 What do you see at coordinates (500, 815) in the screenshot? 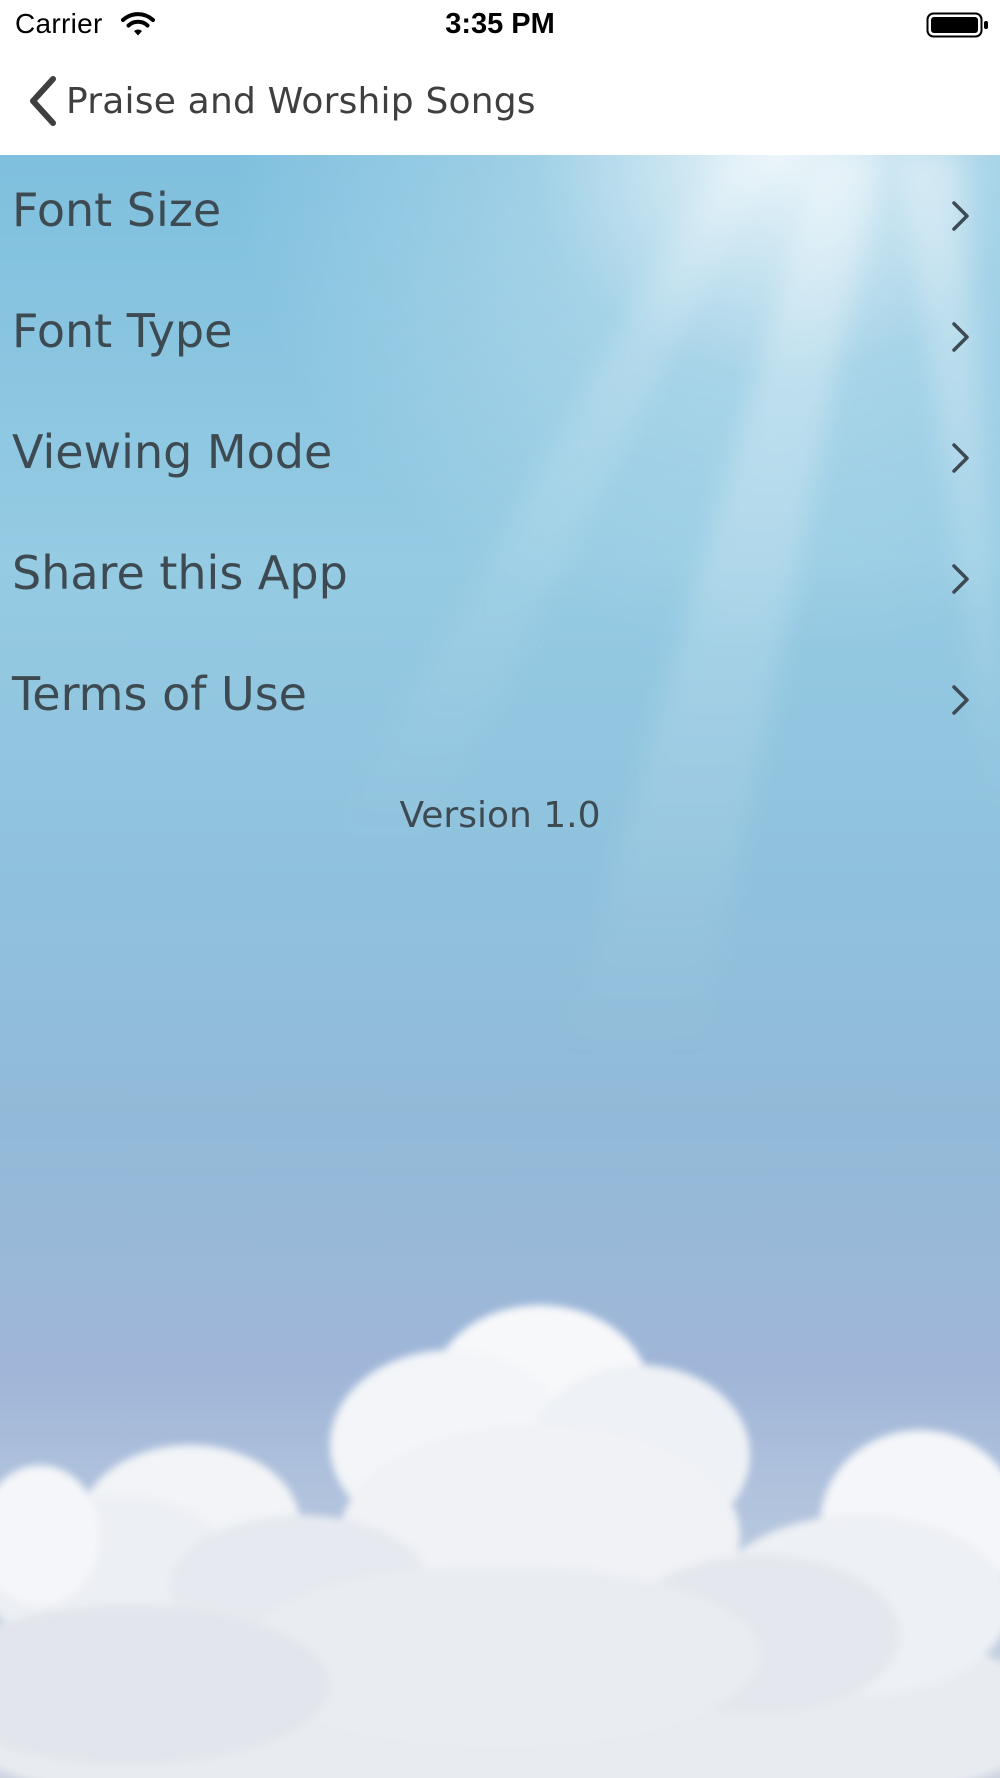
I see `version-label: Version 1.0` at bounding box center [500, 815].